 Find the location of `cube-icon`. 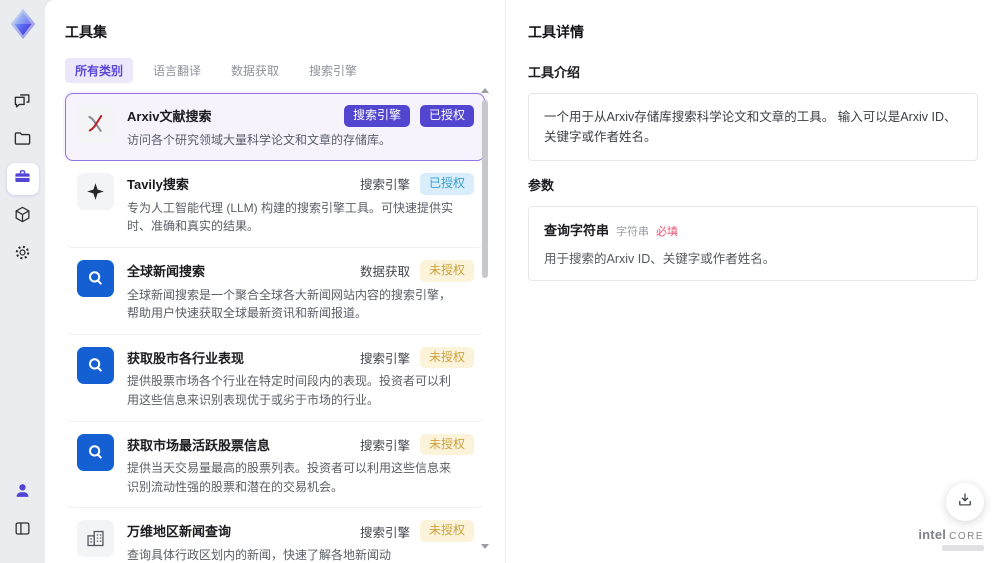

cube-icon is located at coordinates (22, 217).